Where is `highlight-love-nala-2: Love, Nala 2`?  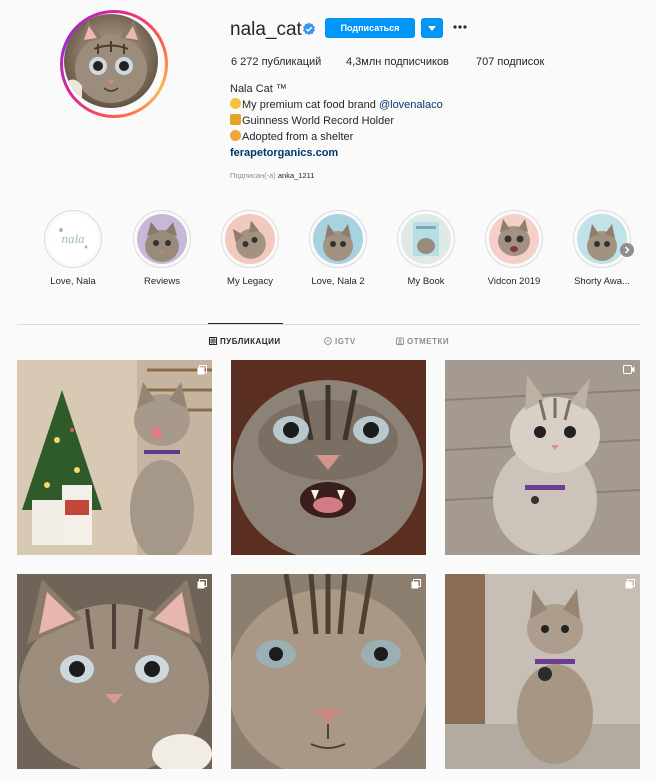
highlight-love-nala-2: Love, Nala 2 is located at coordinates (338, 248).